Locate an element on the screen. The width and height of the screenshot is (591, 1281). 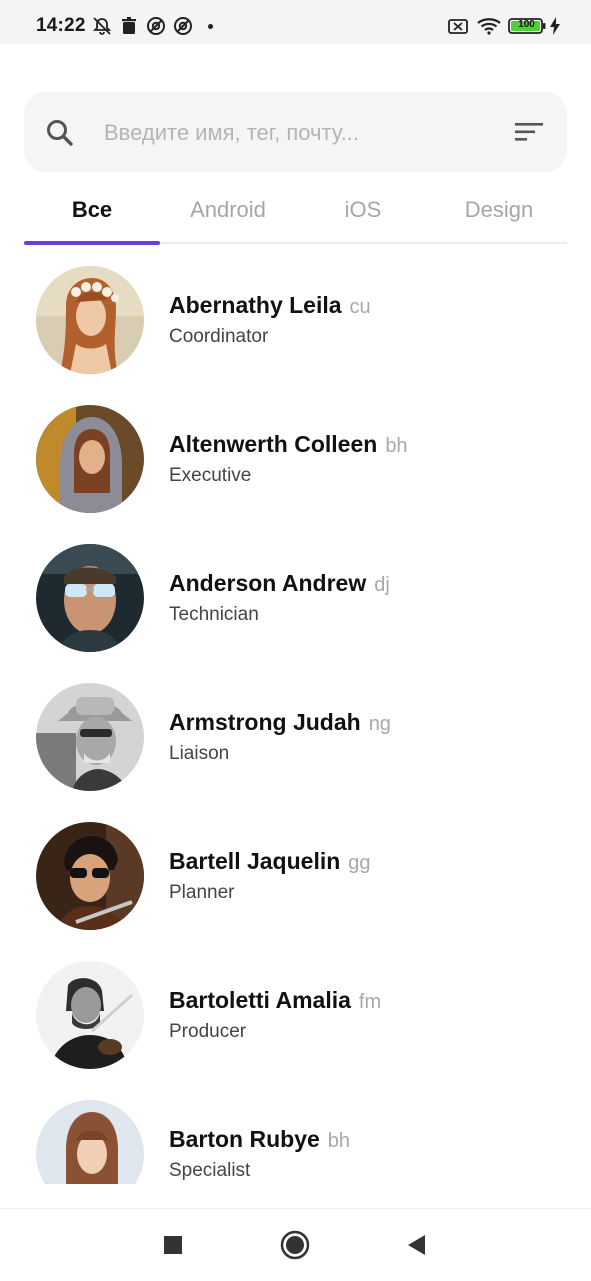
wifi-icon is located at coordinates (489, 26).